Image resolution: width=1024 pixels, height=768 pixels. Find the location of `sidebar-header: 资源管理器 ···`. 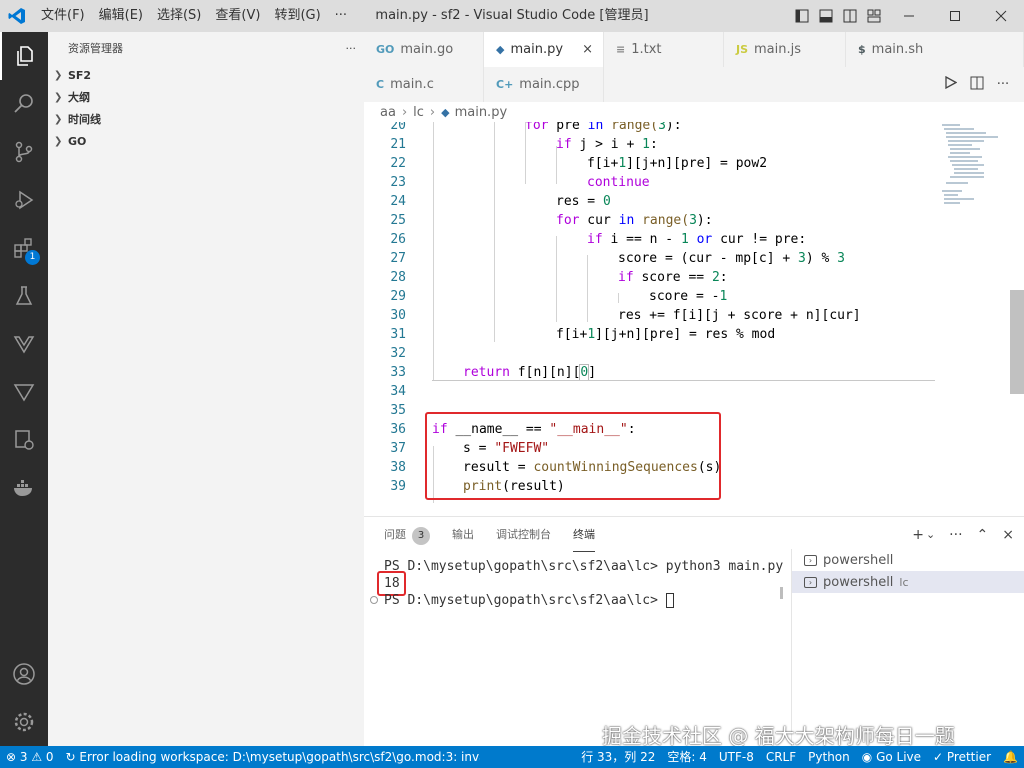

sidebar-header: 资源管理器 ··· is located at coordinates (206, 48).